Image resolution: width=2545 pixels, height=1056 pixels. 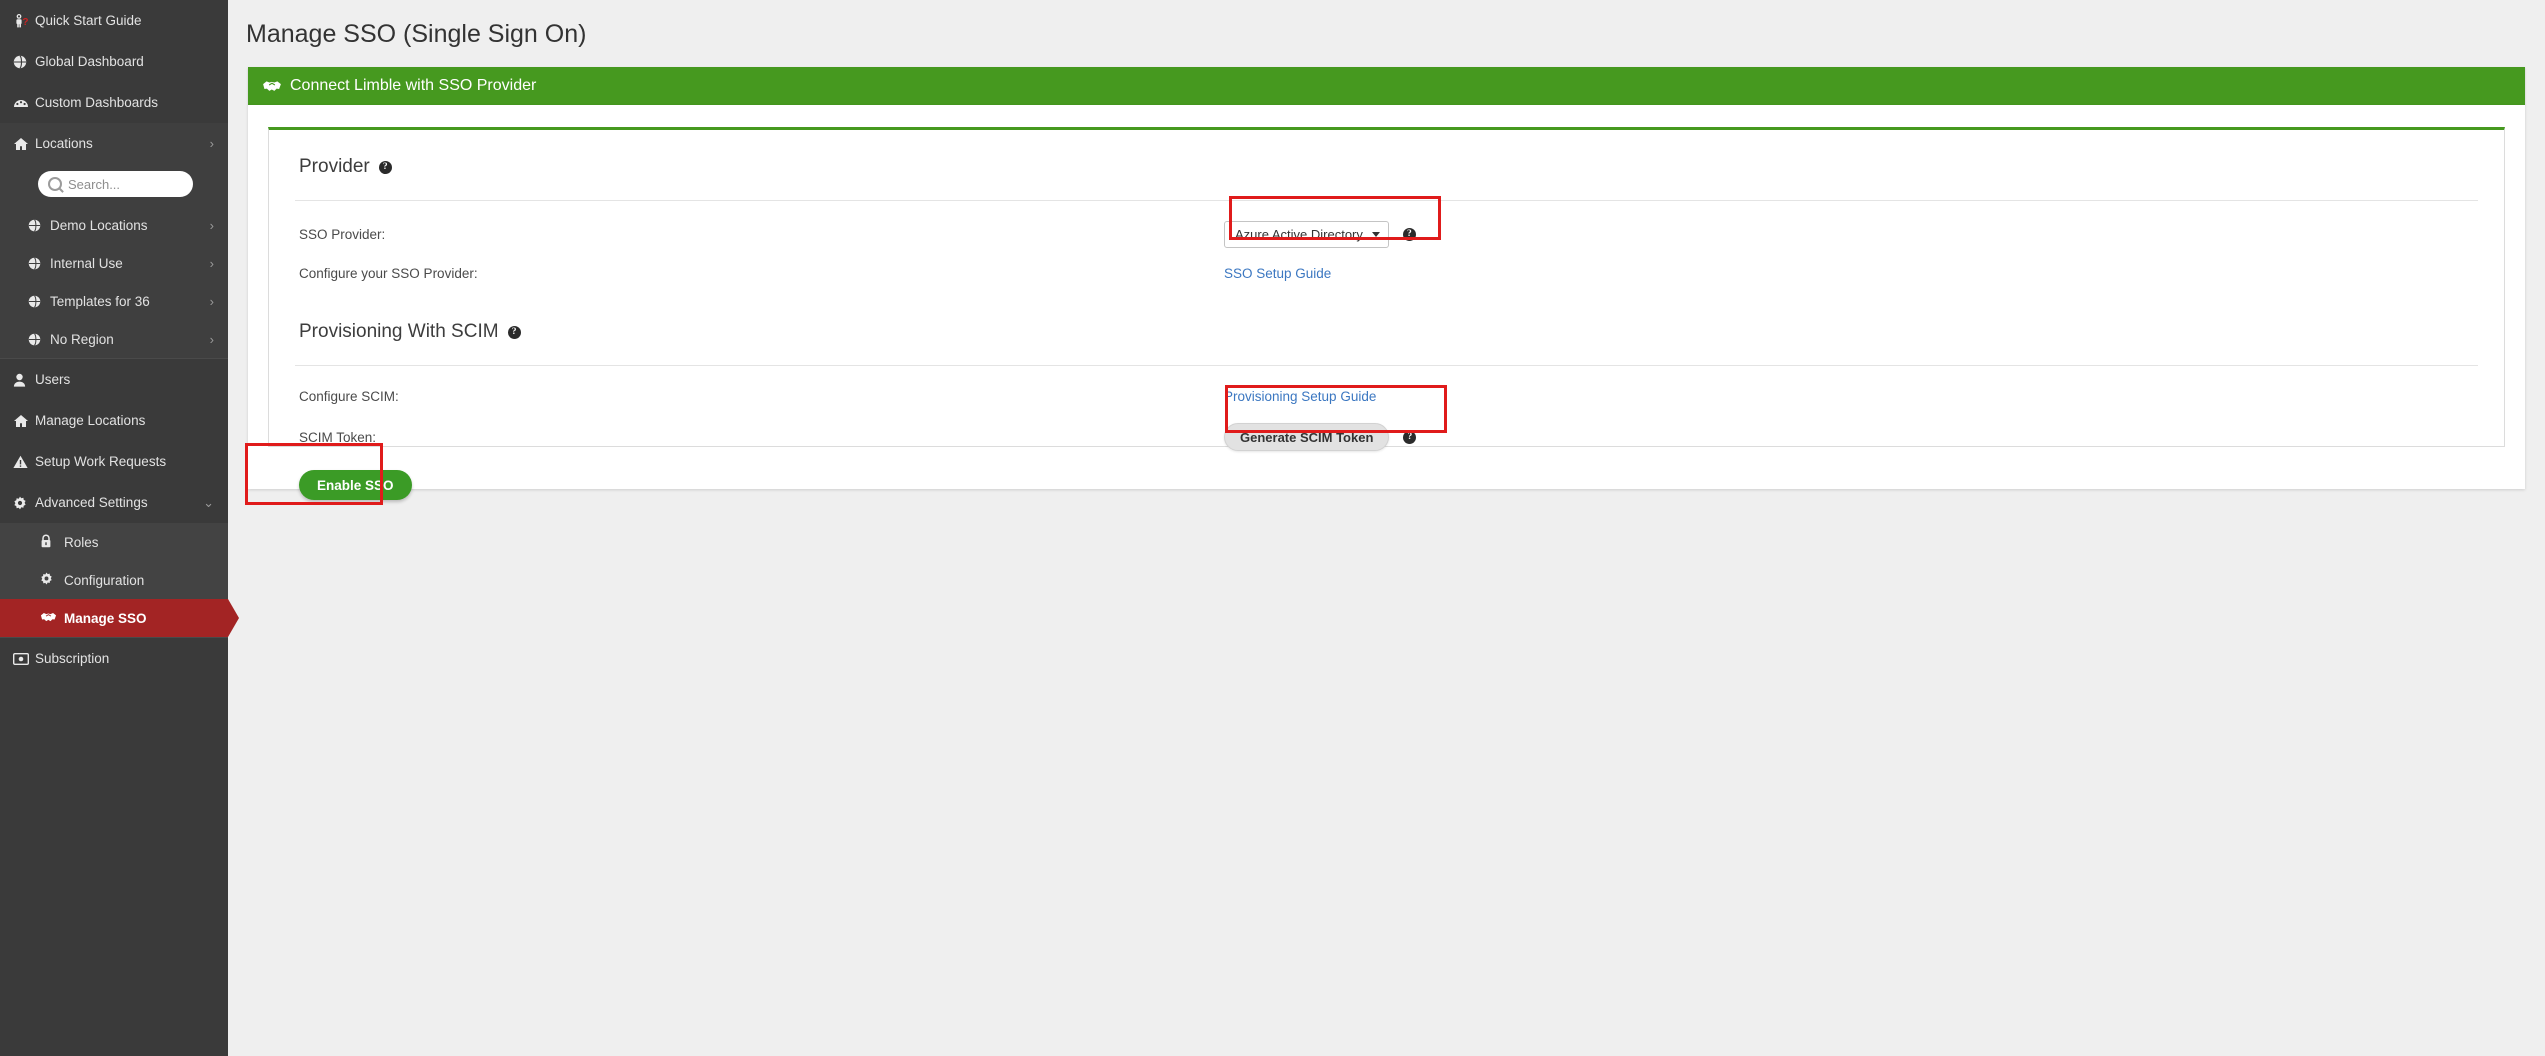 I want to click on generate-scim-token-button: Generate SCIM Token, so click(x=1307, y=437).